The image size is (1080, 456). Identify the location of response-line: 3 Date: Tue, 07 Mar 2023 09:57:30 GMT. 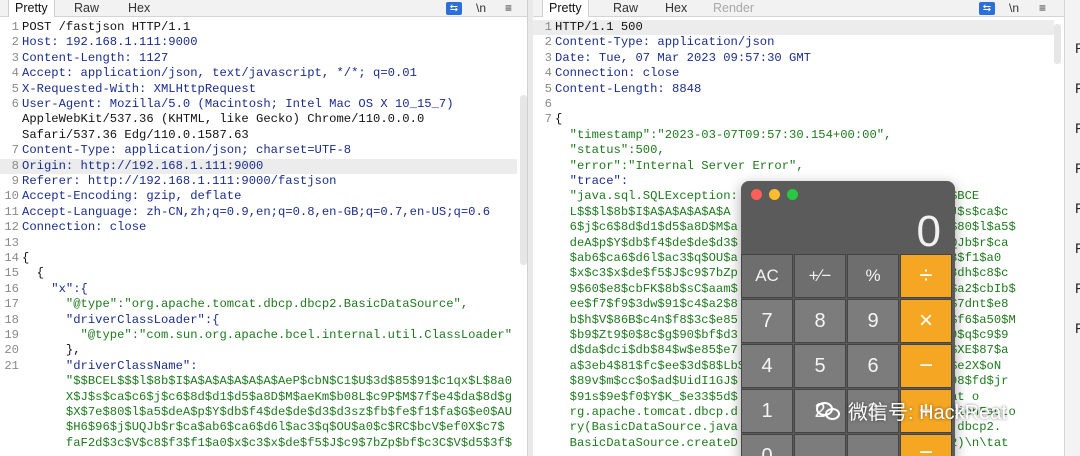
(793, 58).